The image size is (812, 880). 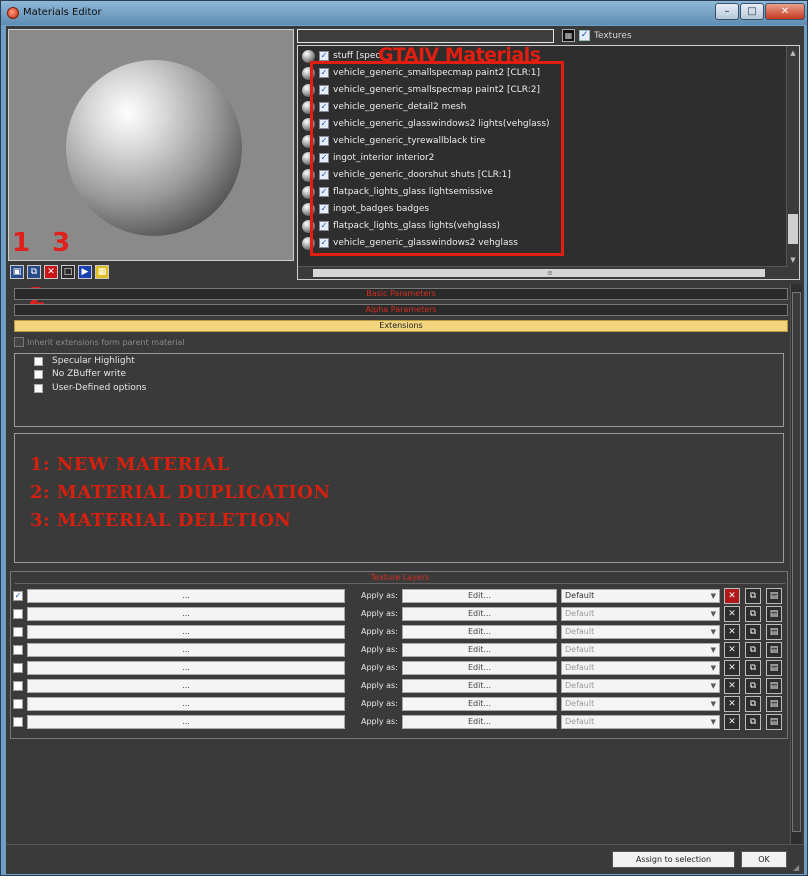 What do you see at coordinates (401, 310) in the screenshot?
I see `rollout-alpha-parameters: Alpha Parameters` at bounding box center [401, 310].